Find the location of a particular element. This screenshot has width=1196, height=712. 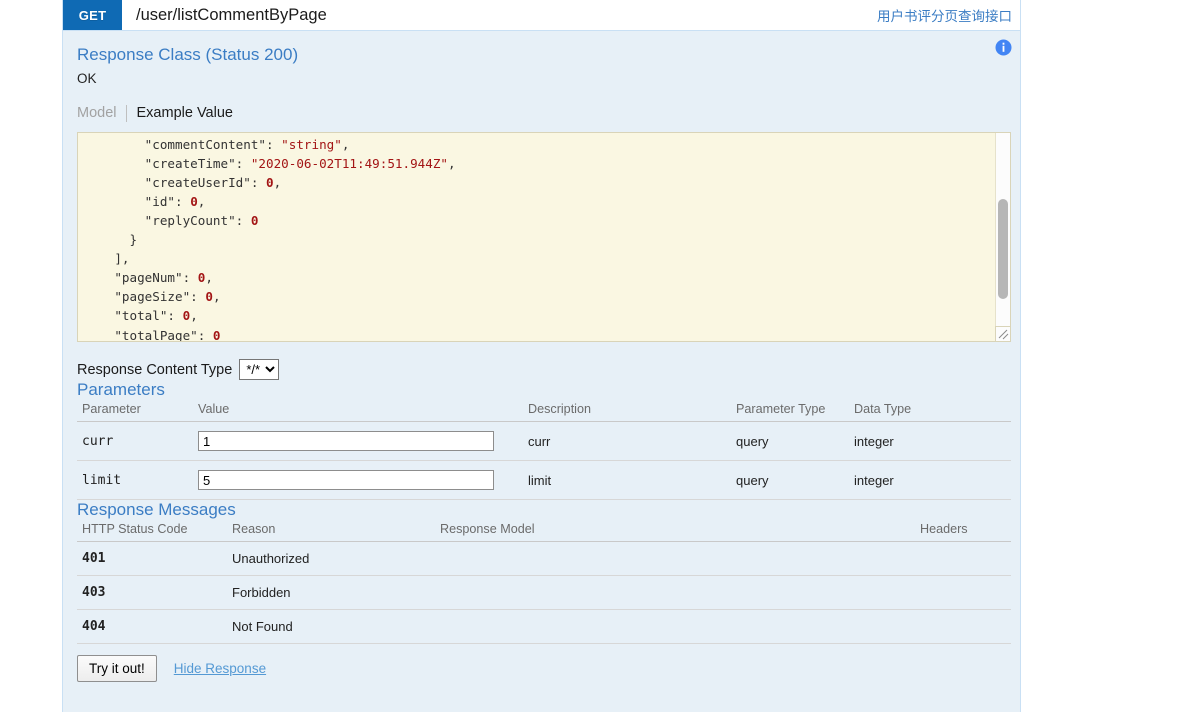

operation-summary: 用户书评分页查询接口 is located at coordinates (944, 17).